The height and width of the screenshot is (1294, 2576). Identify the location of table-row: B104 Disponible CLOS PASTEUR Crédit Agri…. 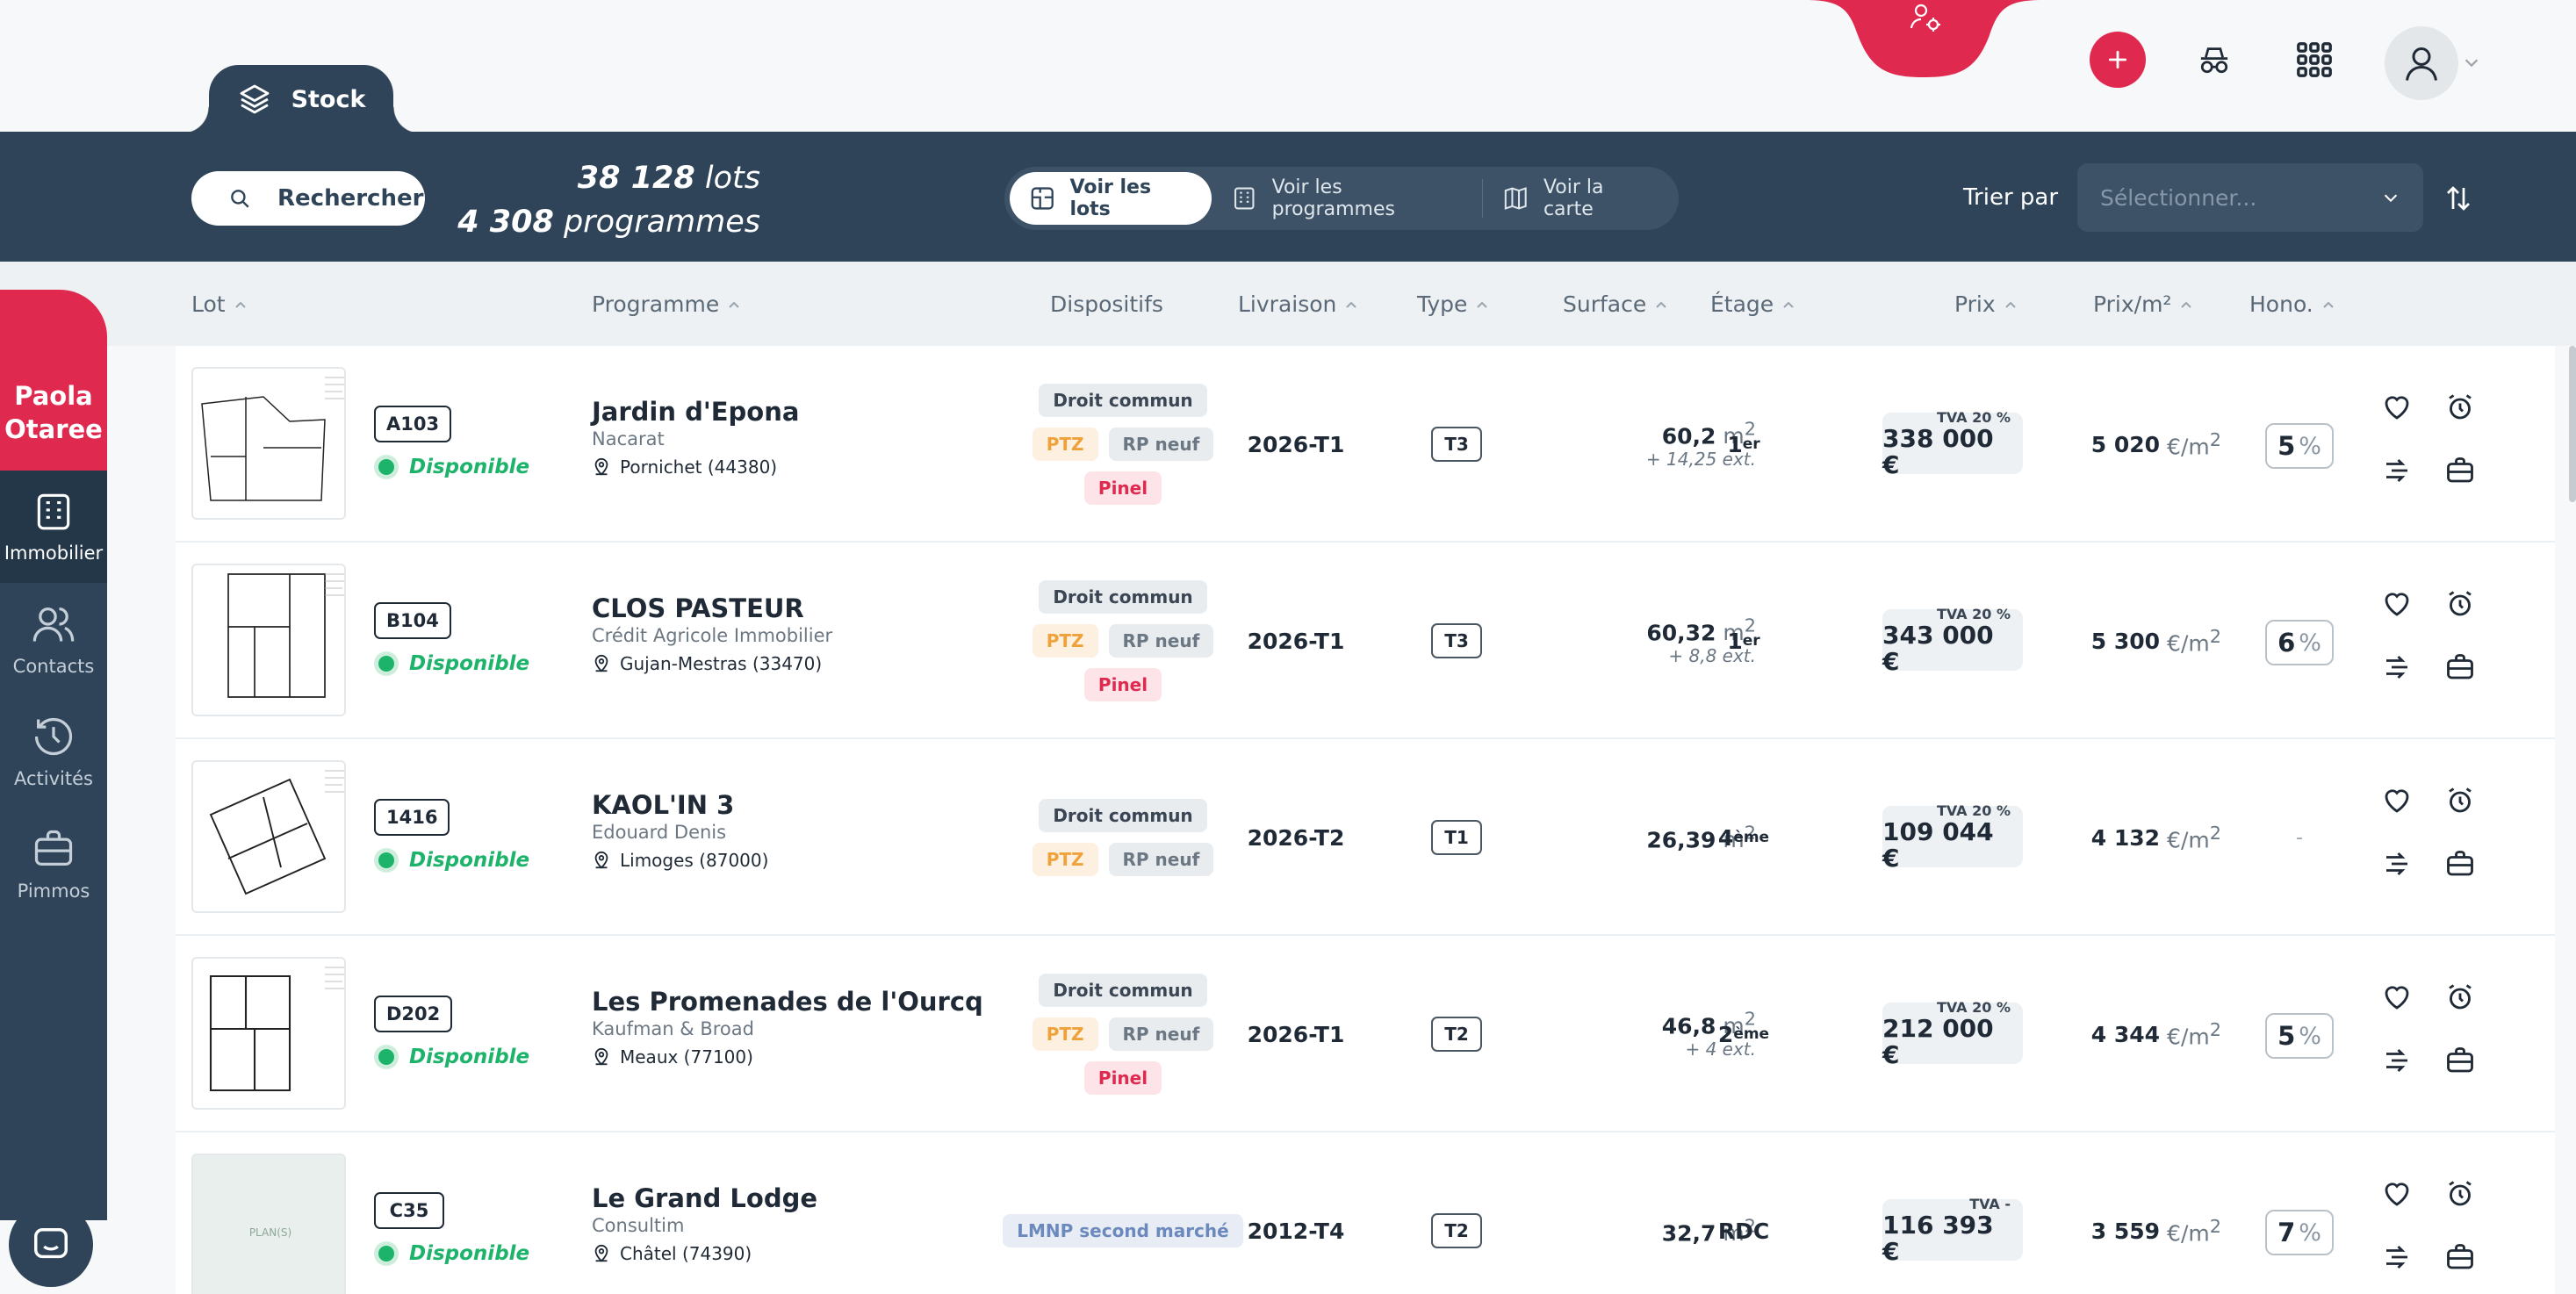
(1365, 641).